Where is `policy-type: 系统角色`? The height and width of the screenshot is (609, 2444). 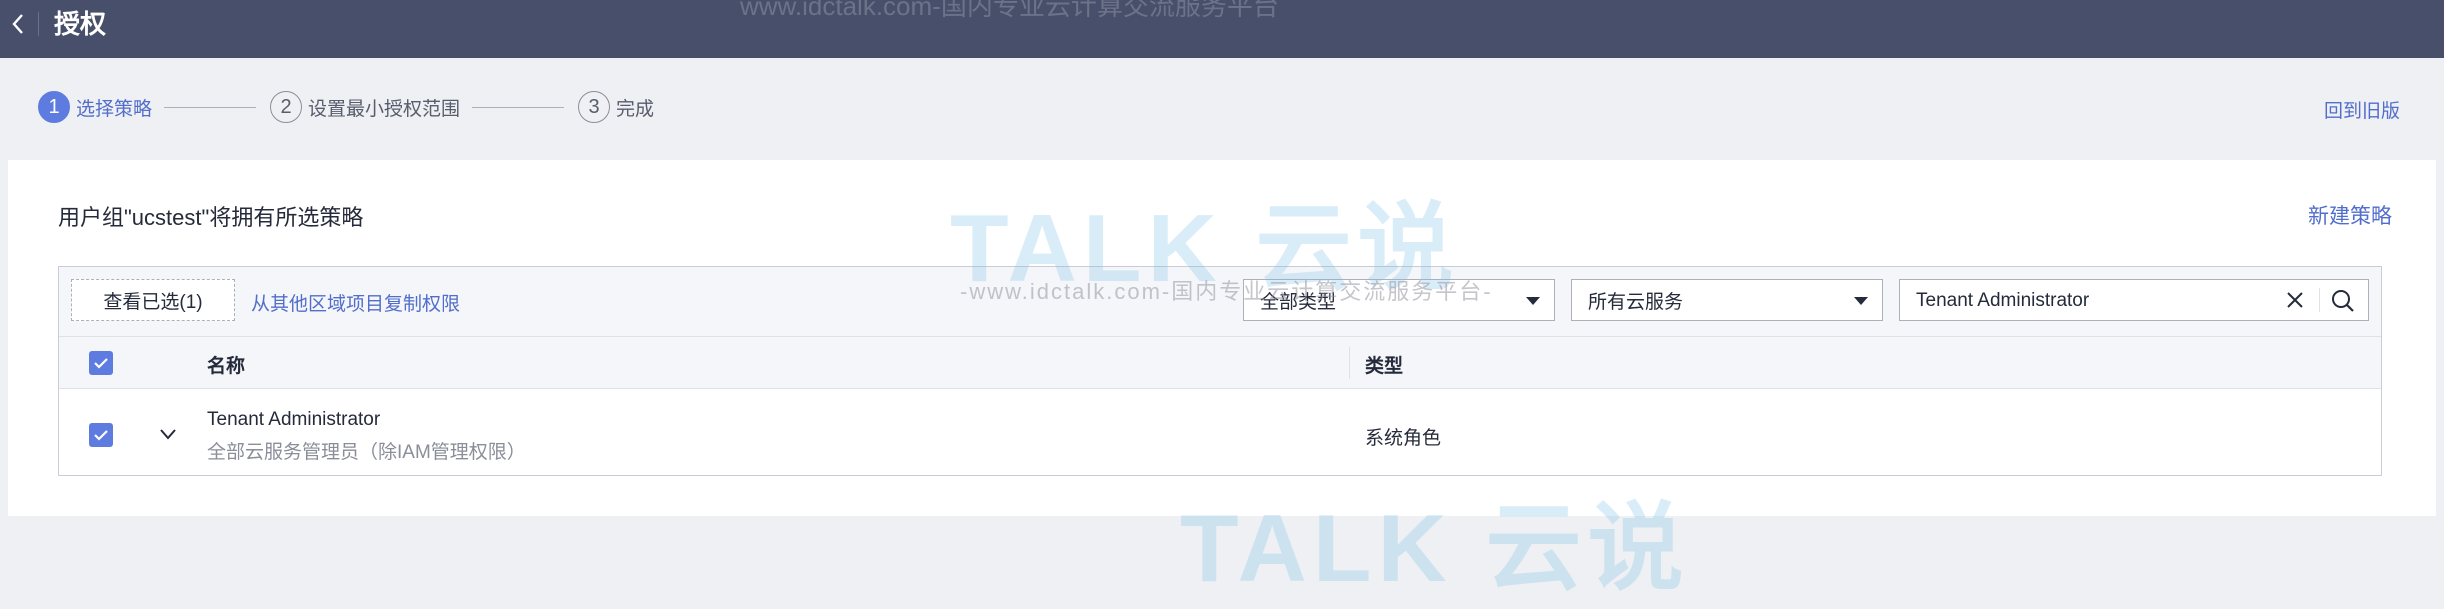 policy-type: 系统角色 is located at coordinates (1403, 438).